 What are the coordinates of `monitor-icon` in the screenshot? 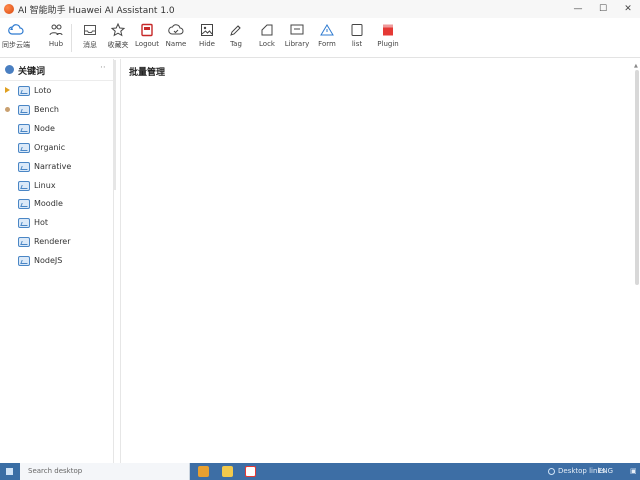 It's located at (297, 29).